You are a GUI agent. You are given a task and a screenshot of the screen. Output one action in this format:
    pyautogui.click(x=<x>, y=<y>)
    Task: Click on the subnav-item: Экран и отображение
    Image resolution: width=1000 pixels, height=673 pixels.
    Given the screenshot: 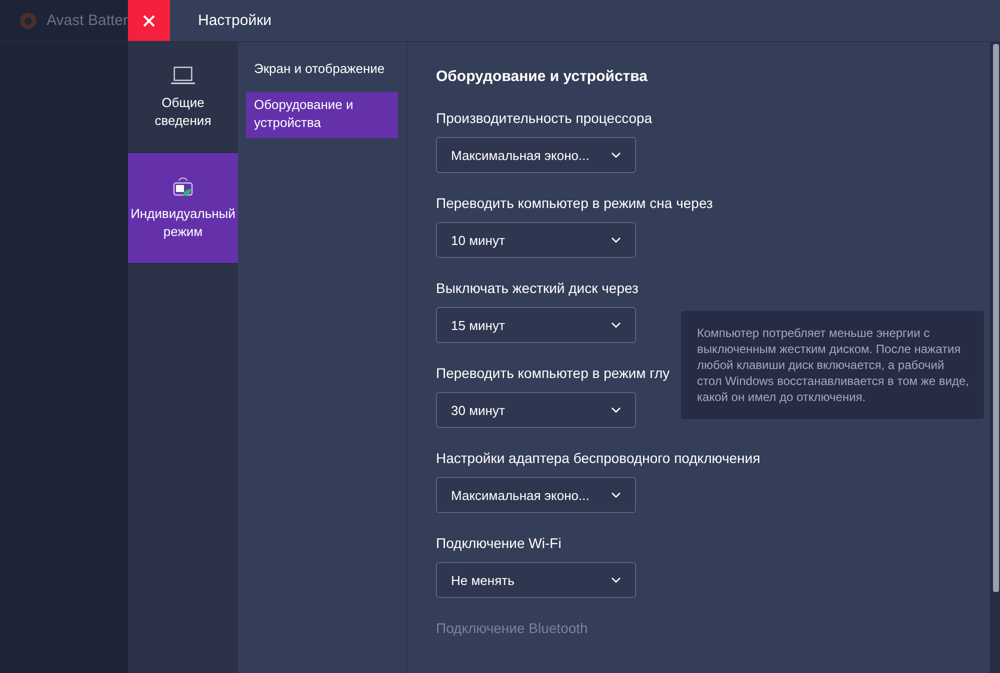 What is the action you would take?
    pyautogui.click(x=322, y=69)
    